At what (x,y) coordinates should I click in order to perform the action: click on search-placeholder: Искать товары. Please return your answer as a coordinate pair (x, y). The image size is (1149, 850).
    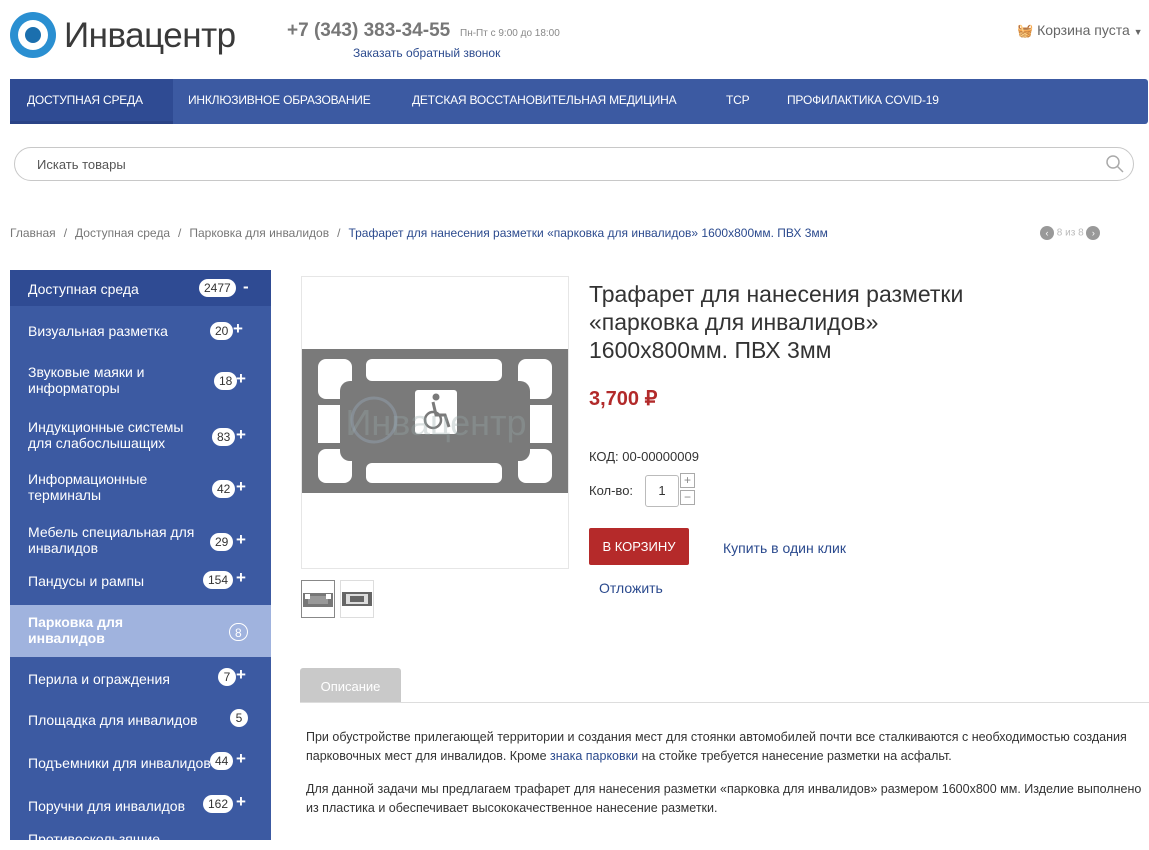
    Looking at the image, I should click on (81, 164).